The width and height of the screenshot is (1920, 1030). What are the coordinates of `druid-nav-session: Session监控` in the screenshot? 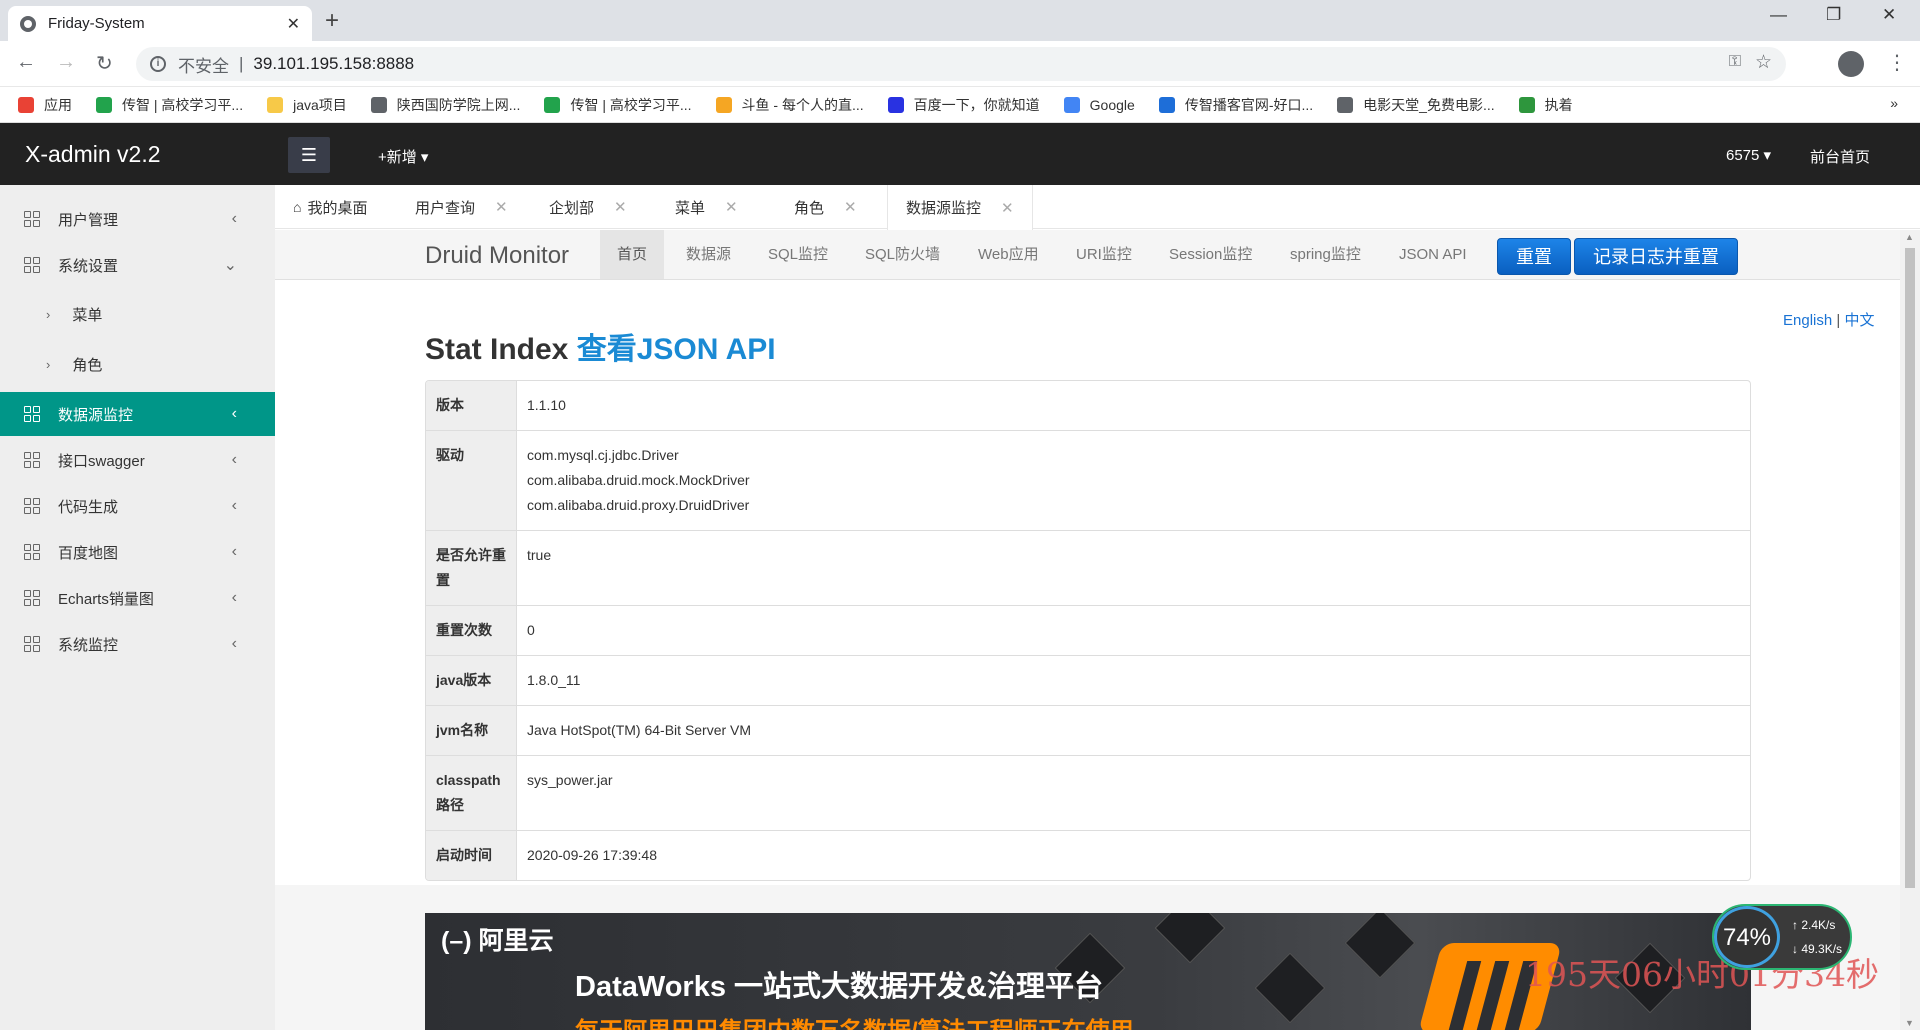 It's located at (1210, 254).